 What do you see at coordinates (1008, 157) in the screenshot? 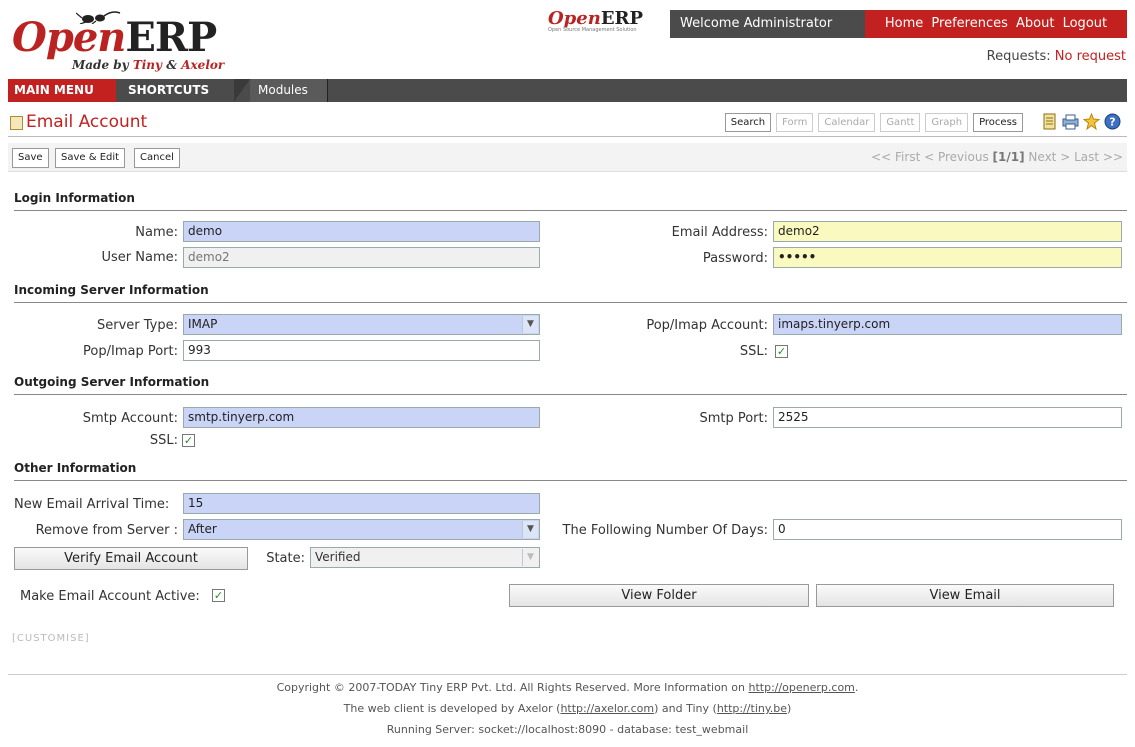
I see `pager-position: [1/1]` at bounding box center [1008, 157].